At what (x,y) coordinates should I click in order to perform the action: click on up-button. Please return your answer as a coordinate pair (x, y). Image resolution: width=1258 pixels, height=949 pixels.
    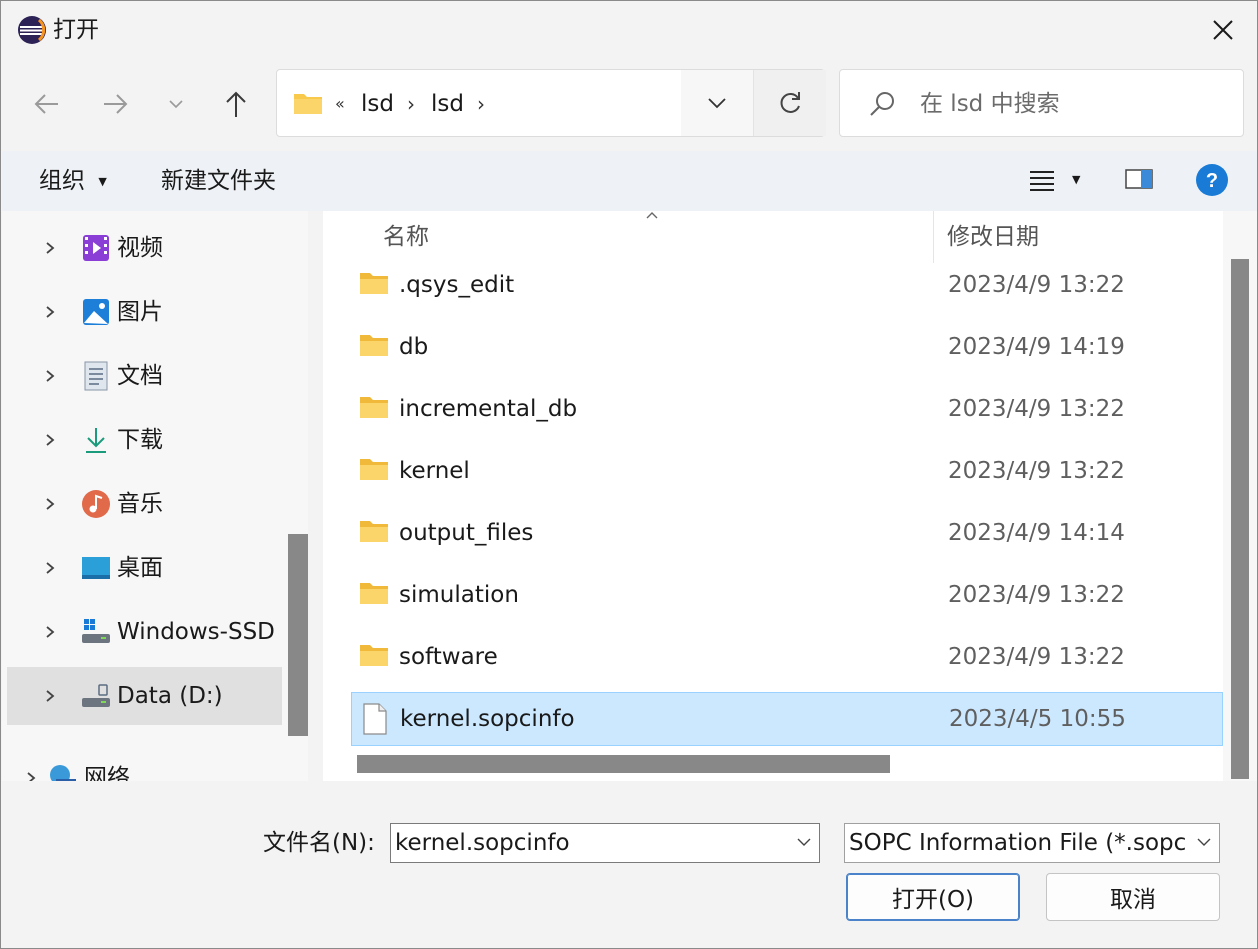
    Looking at the image, I should click on (236, 104).